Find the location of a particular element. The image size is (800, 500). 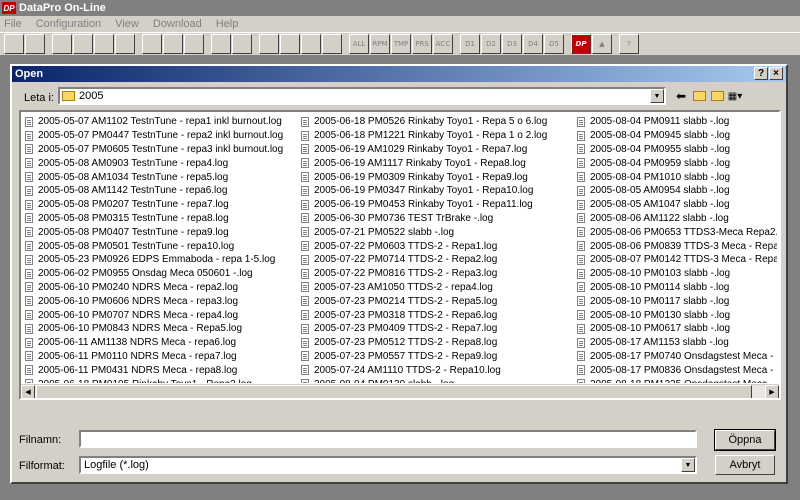

file-item: 2005-05-08 AM1034 TestnTune - repa5.log is located at coordinates (165, 177).